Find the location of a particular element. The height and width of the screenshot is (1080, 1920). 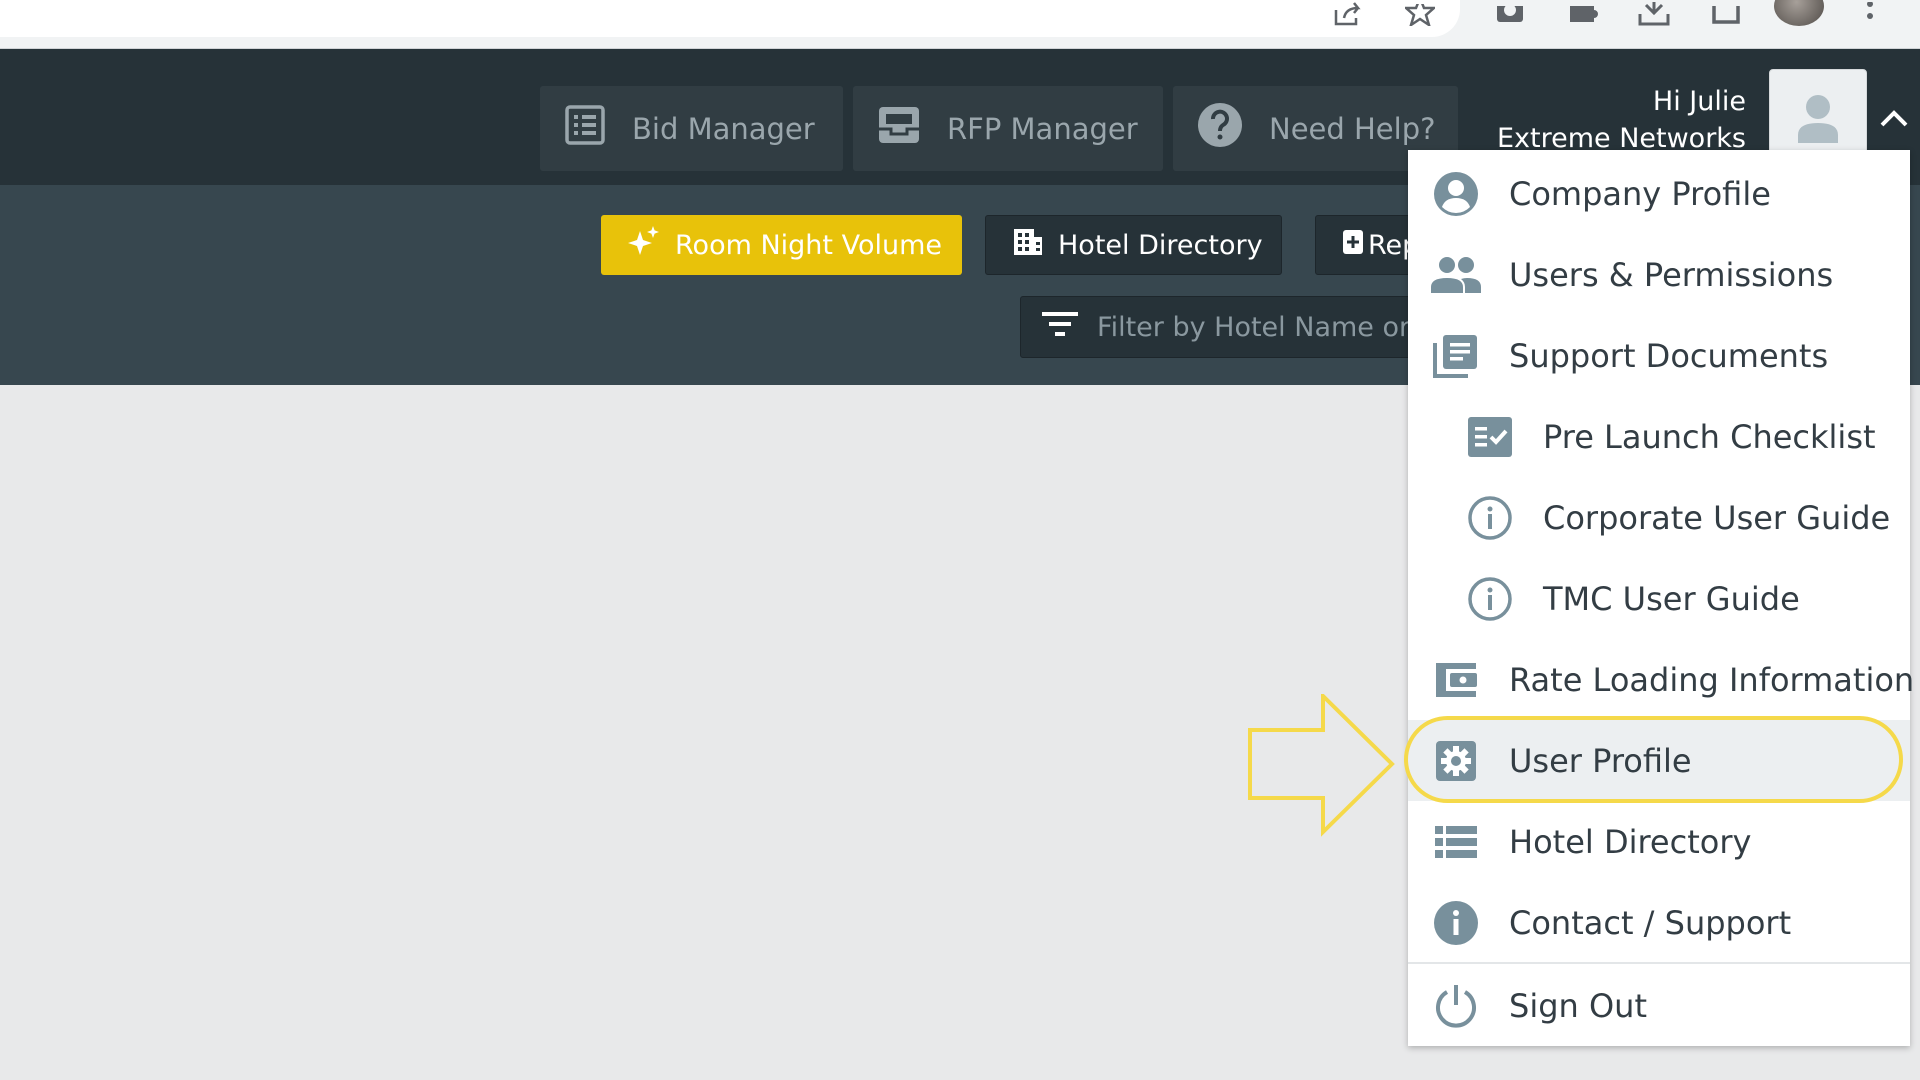

menu-item-corporate-user-guide: Corporate User Guide is located at coordinates (1659, 517).